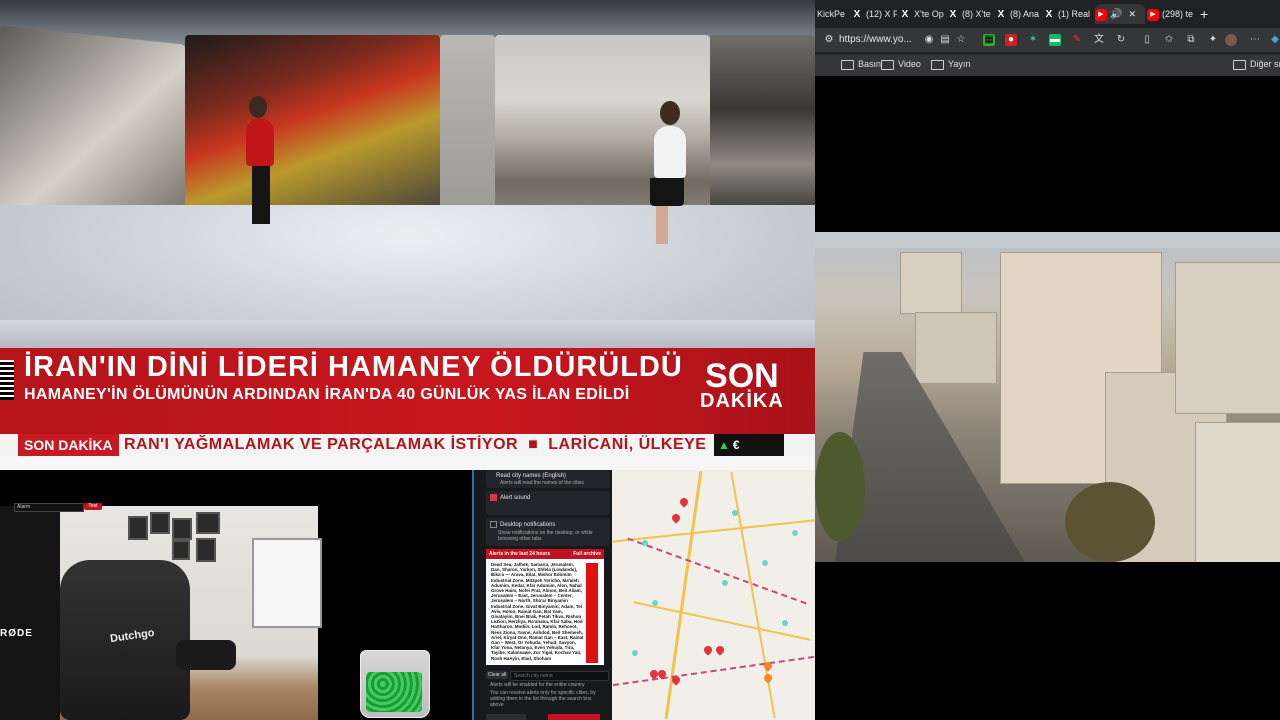 The image size is (1280, 720). I want to click on refresh-icon: ↻, so click(1121, 40).